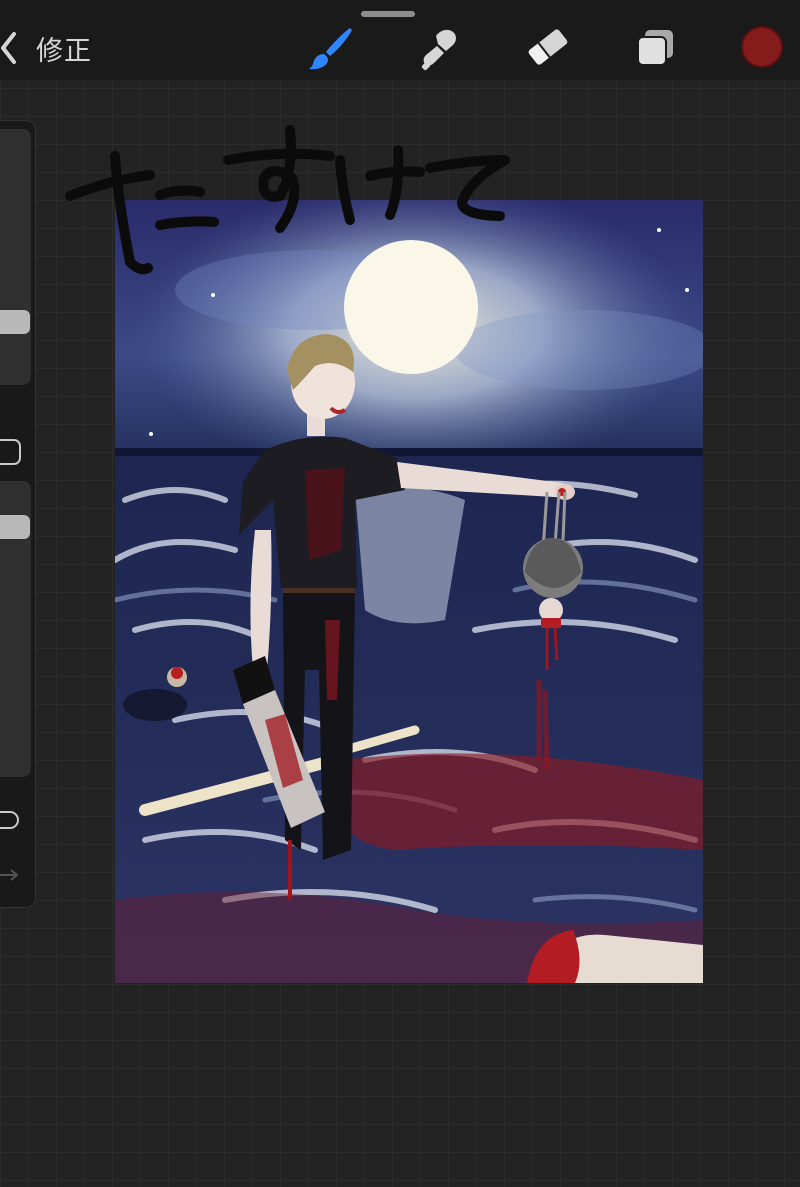 The image size is (800, 1187). Describe the element at coordinates (64, 51) in the screenshot. I see `back-label: 修正` at that location.